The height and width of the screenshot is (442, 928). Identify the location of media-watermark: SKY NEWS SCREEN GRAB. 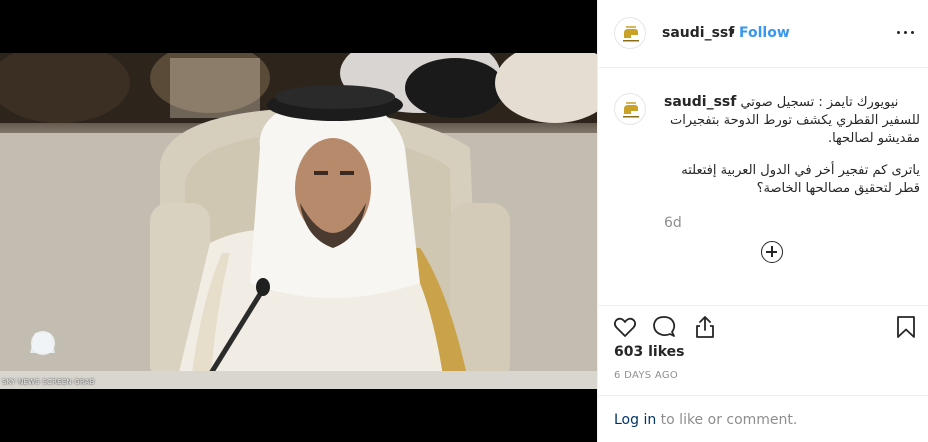
(48, 382).